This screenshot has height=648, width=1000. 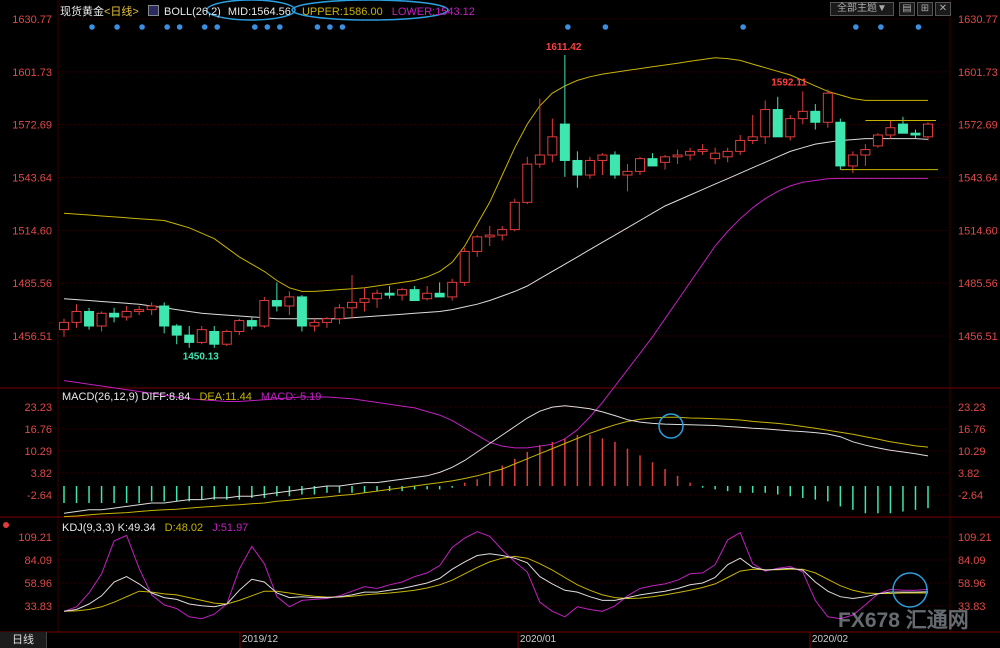 I want to click on macd-right-tick: 16.76, so click(x=972, y=430).